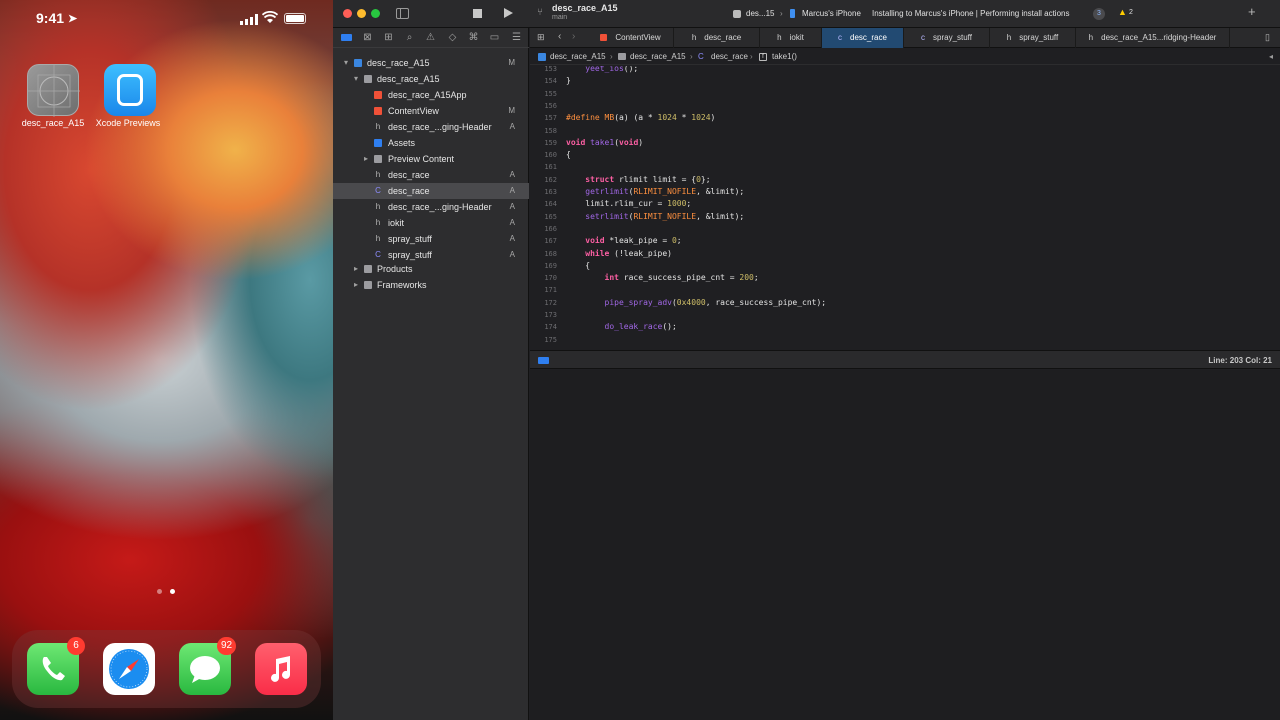 This screenshot has width=1280, height=720. I want to click on warning-icon: ▲, so click(1122, 12).